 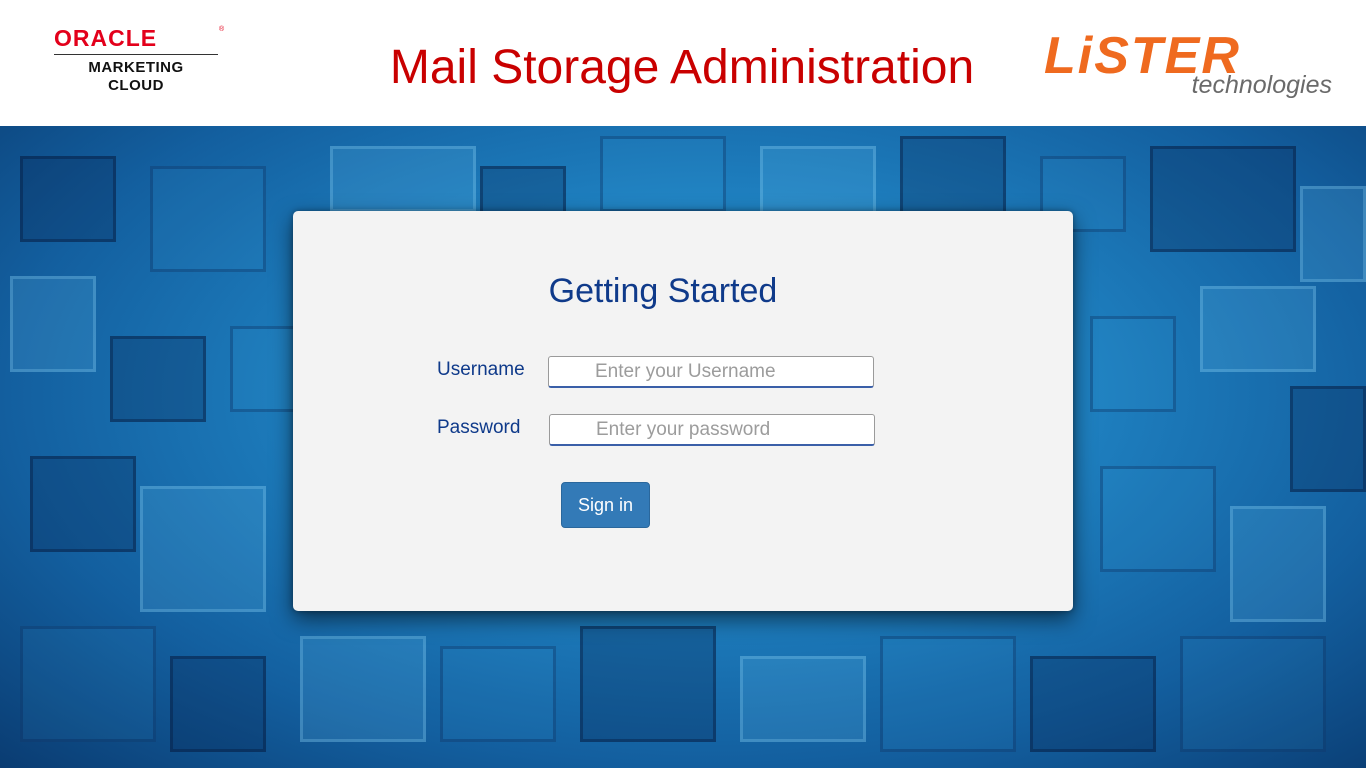 What do you see at coordinates (712, 430) in the screenshot?
I see `password-field` at bounding box center [712, 430].